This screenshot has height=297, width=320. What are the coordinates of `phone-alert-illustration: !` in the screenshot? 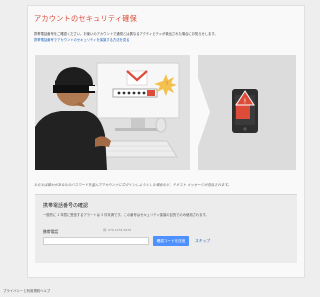 It's located at (247, 112).